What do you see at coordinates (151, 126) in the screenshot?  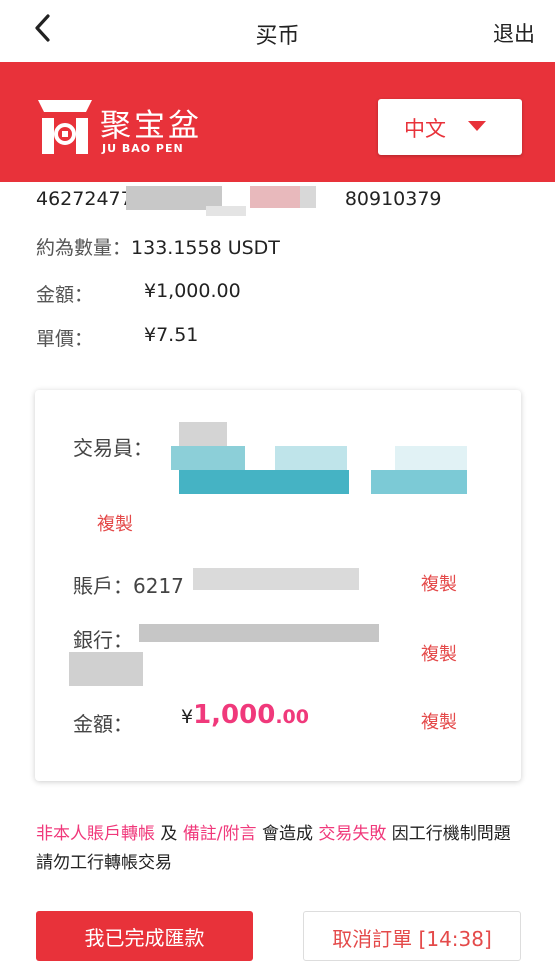 I see `brand-name: 聚宝盆` at bounding box center [151, 126].